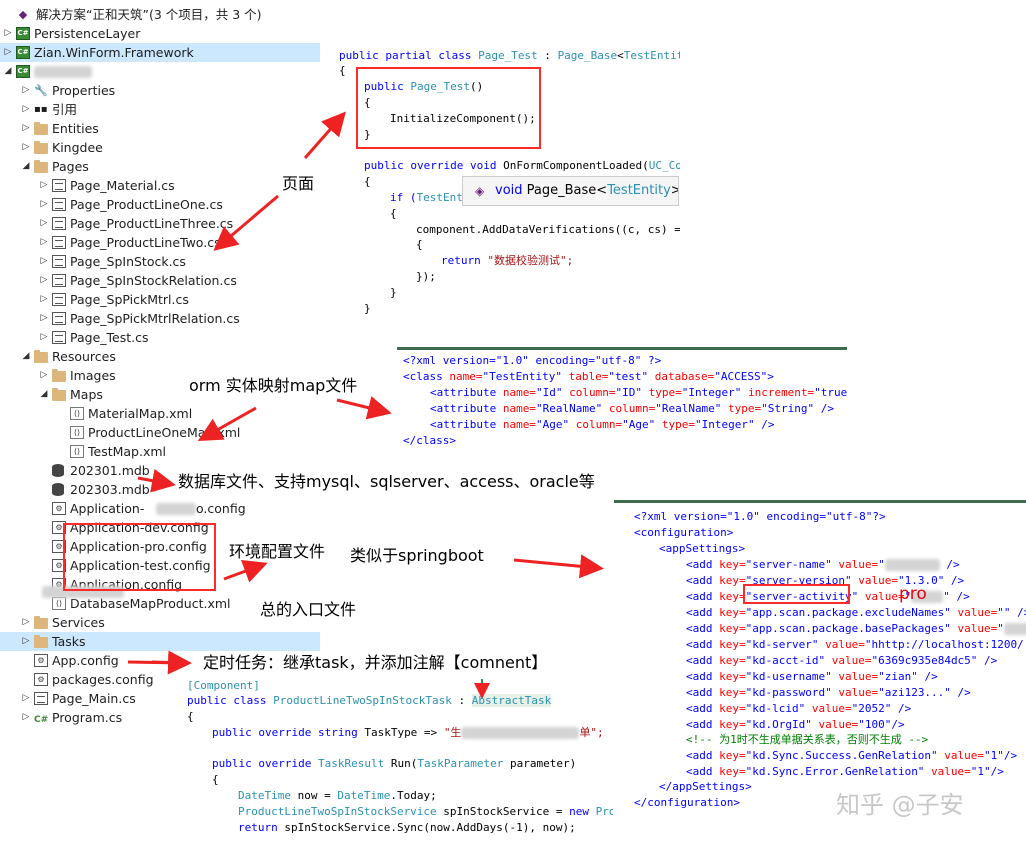  I want to click on annotation-orm: orm 实体映射map文件, so click(273, 385).